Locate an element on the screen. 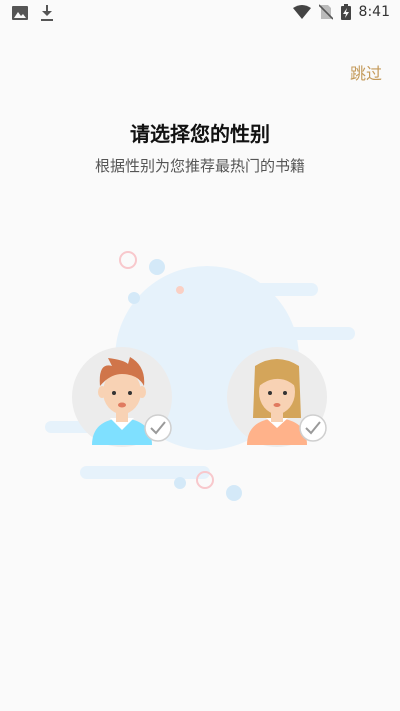 This screenshot has width=400, height=711. female-option is located at coordinates (277, 397).